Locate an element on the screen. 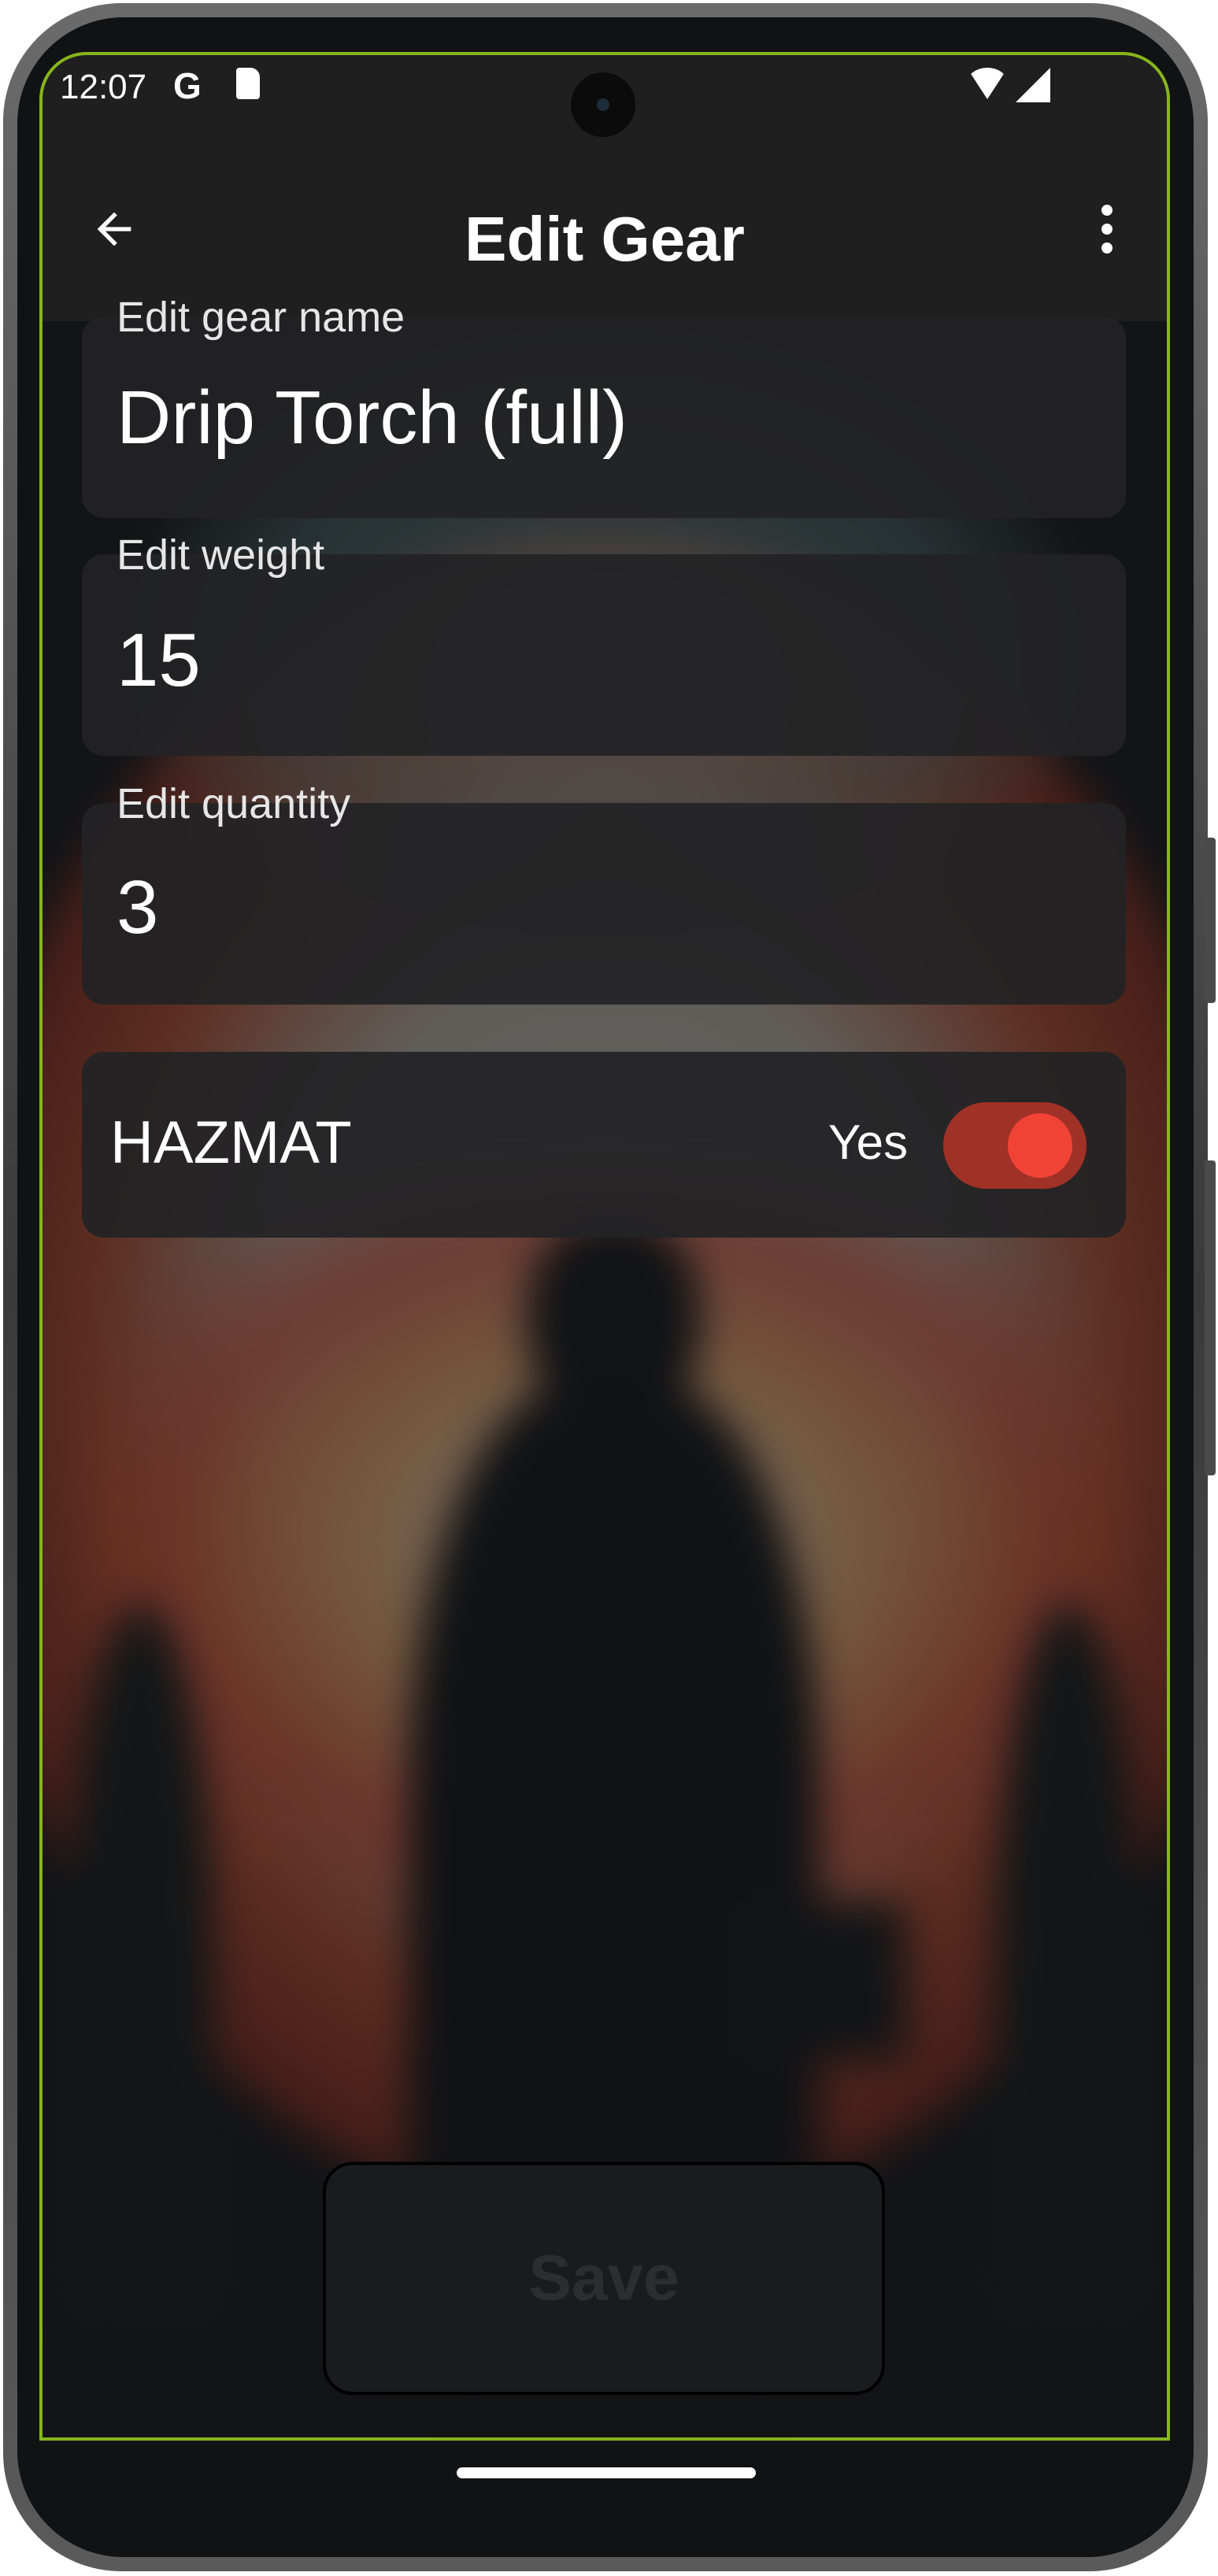  signal-icon is located at coordinates (1033, 85).